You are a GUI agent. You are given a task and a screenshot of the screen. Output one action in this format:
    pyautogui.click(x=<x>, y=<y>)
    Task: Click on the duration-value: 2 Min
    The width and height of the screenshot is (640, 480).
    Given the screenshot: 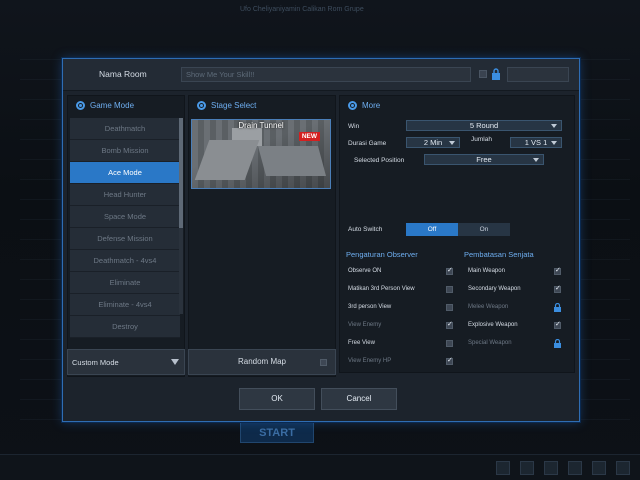 What is the action you would take?
    pyautogui.click(x=433, y=142)
    